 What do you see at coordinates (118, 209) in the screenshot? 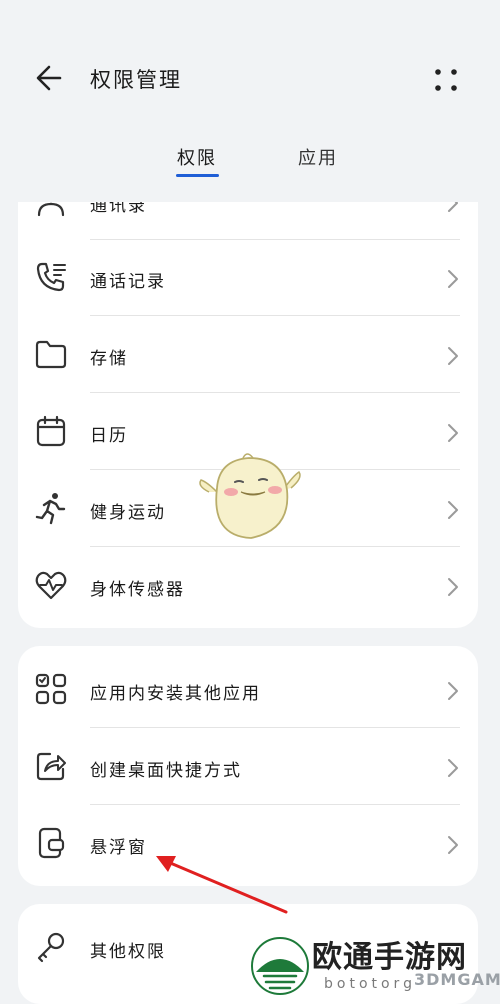
I see `row-label: 通讯录` at bounding box center [118, 209].